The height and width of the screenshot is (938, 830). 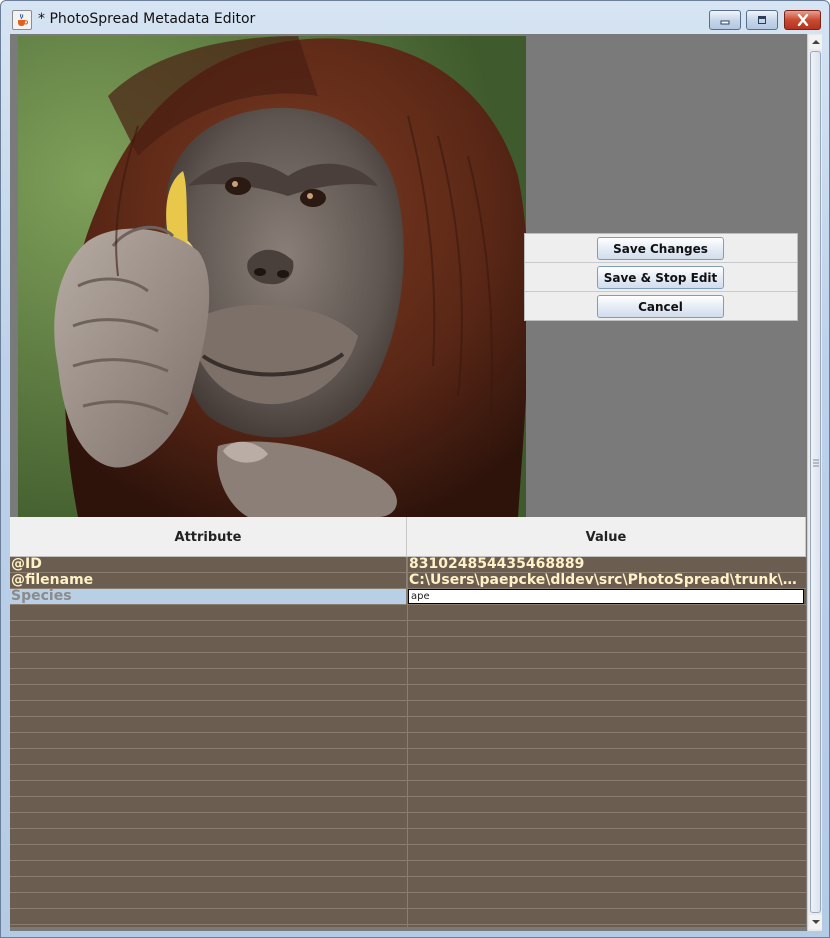 I want to click on attribute-cell: @ID, so click(x=208, y=564).